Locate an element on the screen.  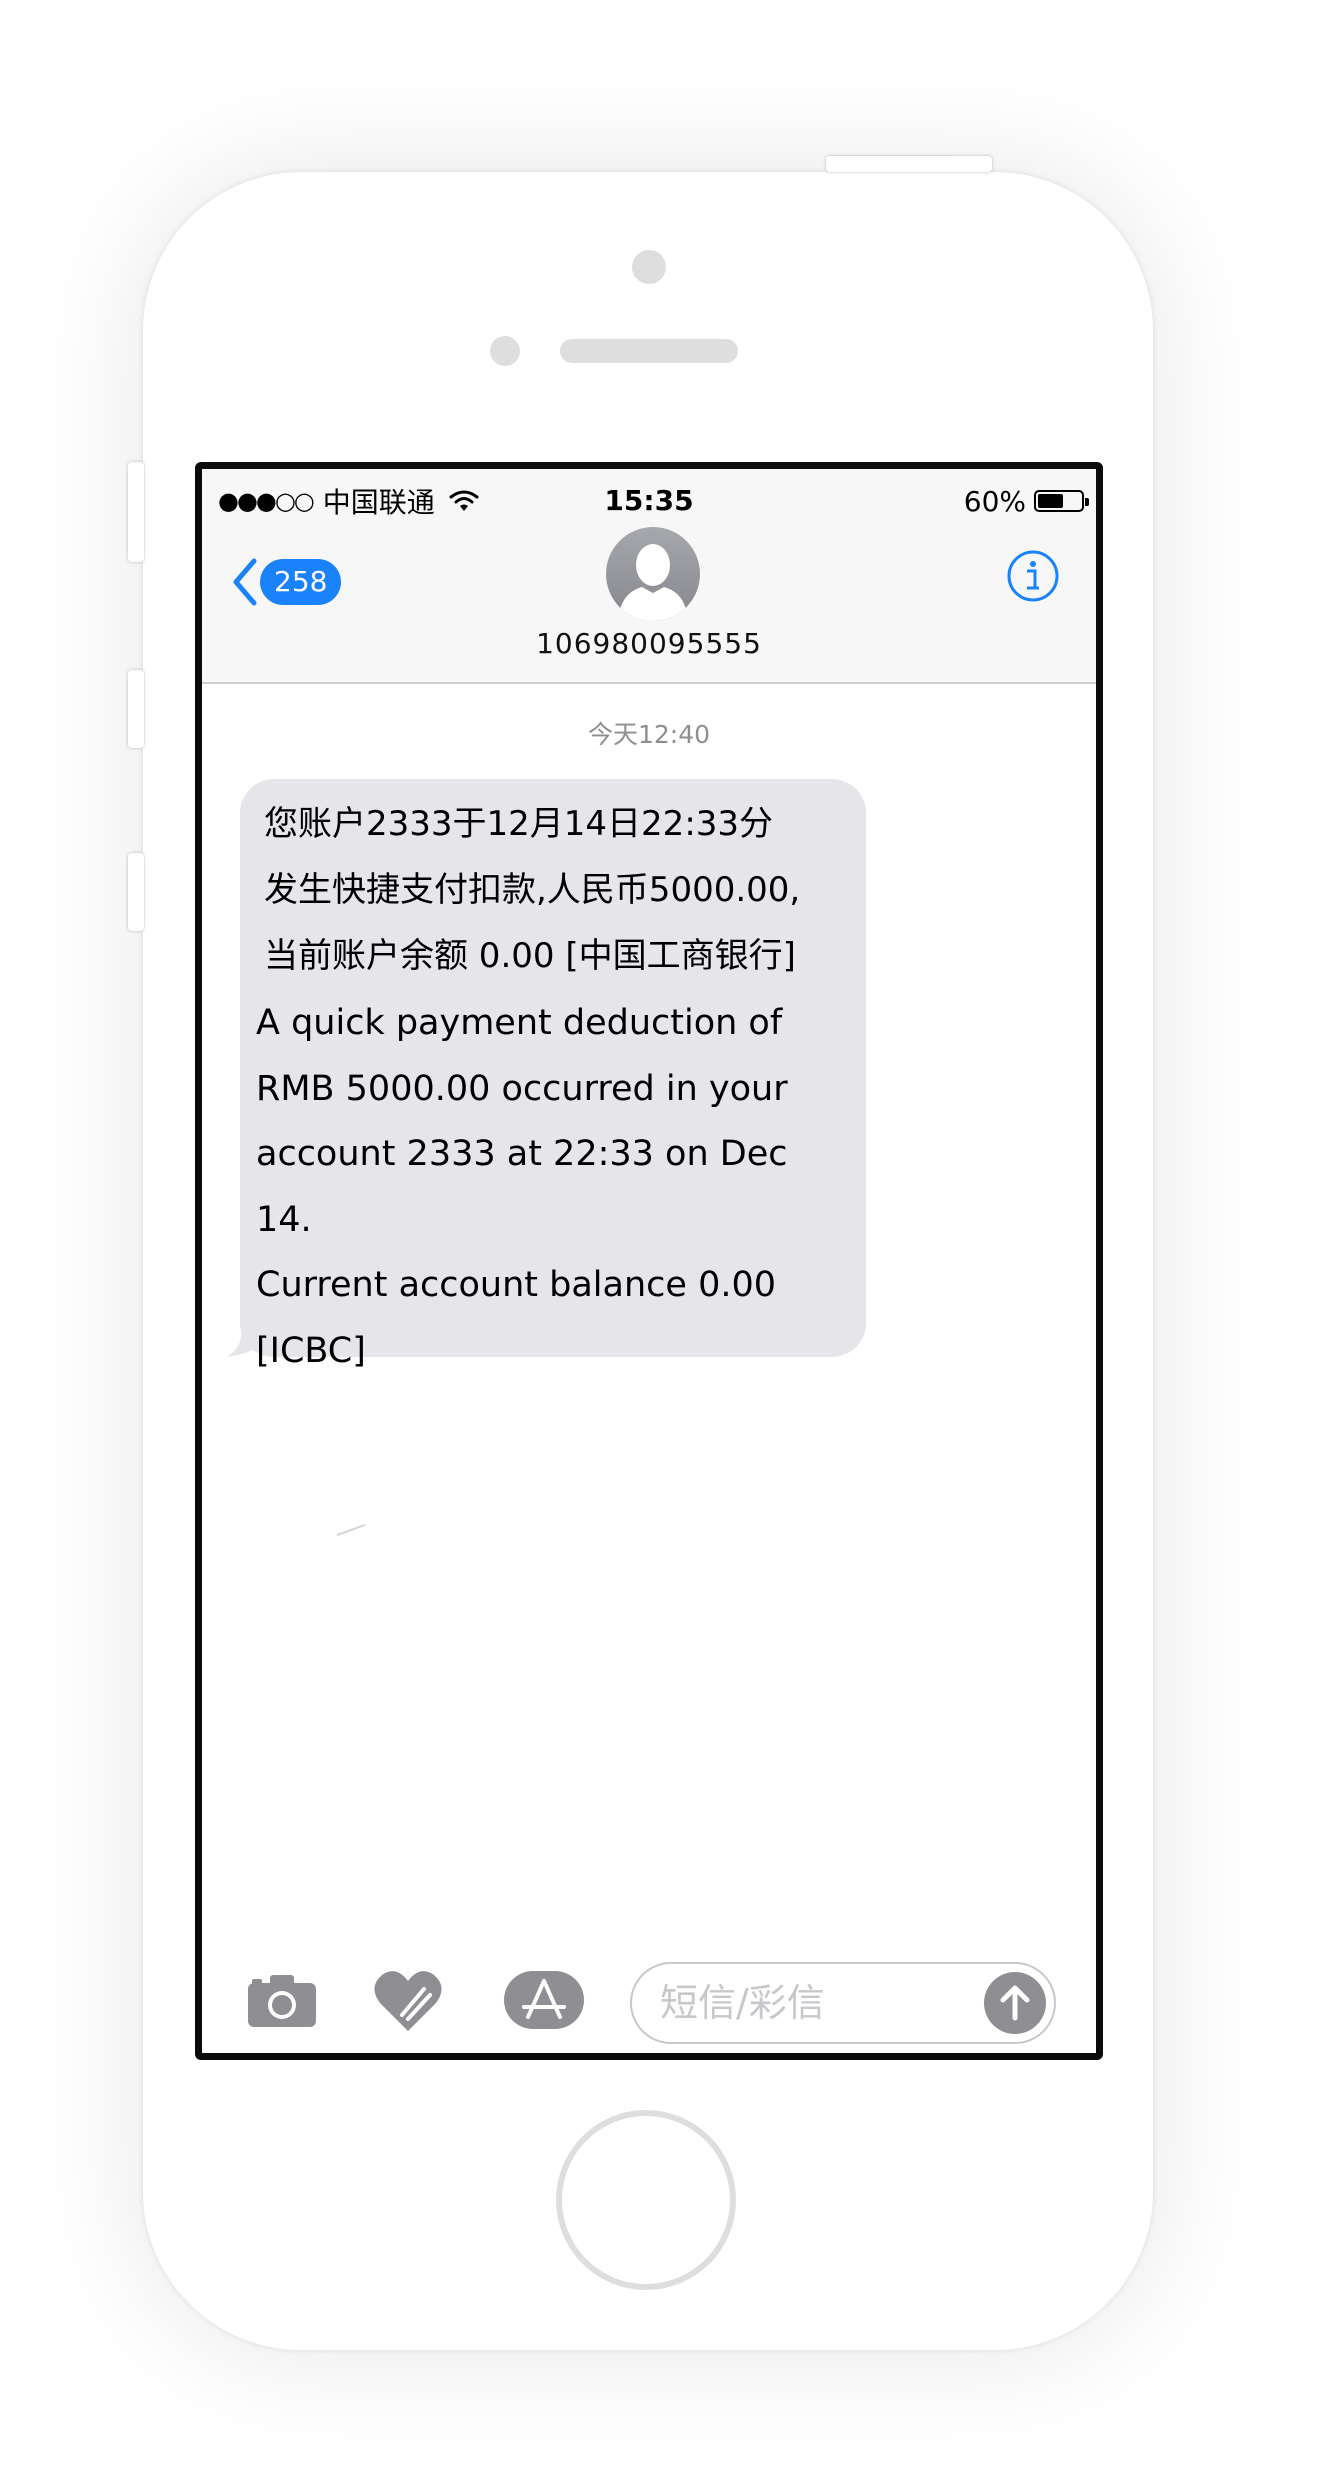
person-silhouette-icon is located at coordinates (653, 582).